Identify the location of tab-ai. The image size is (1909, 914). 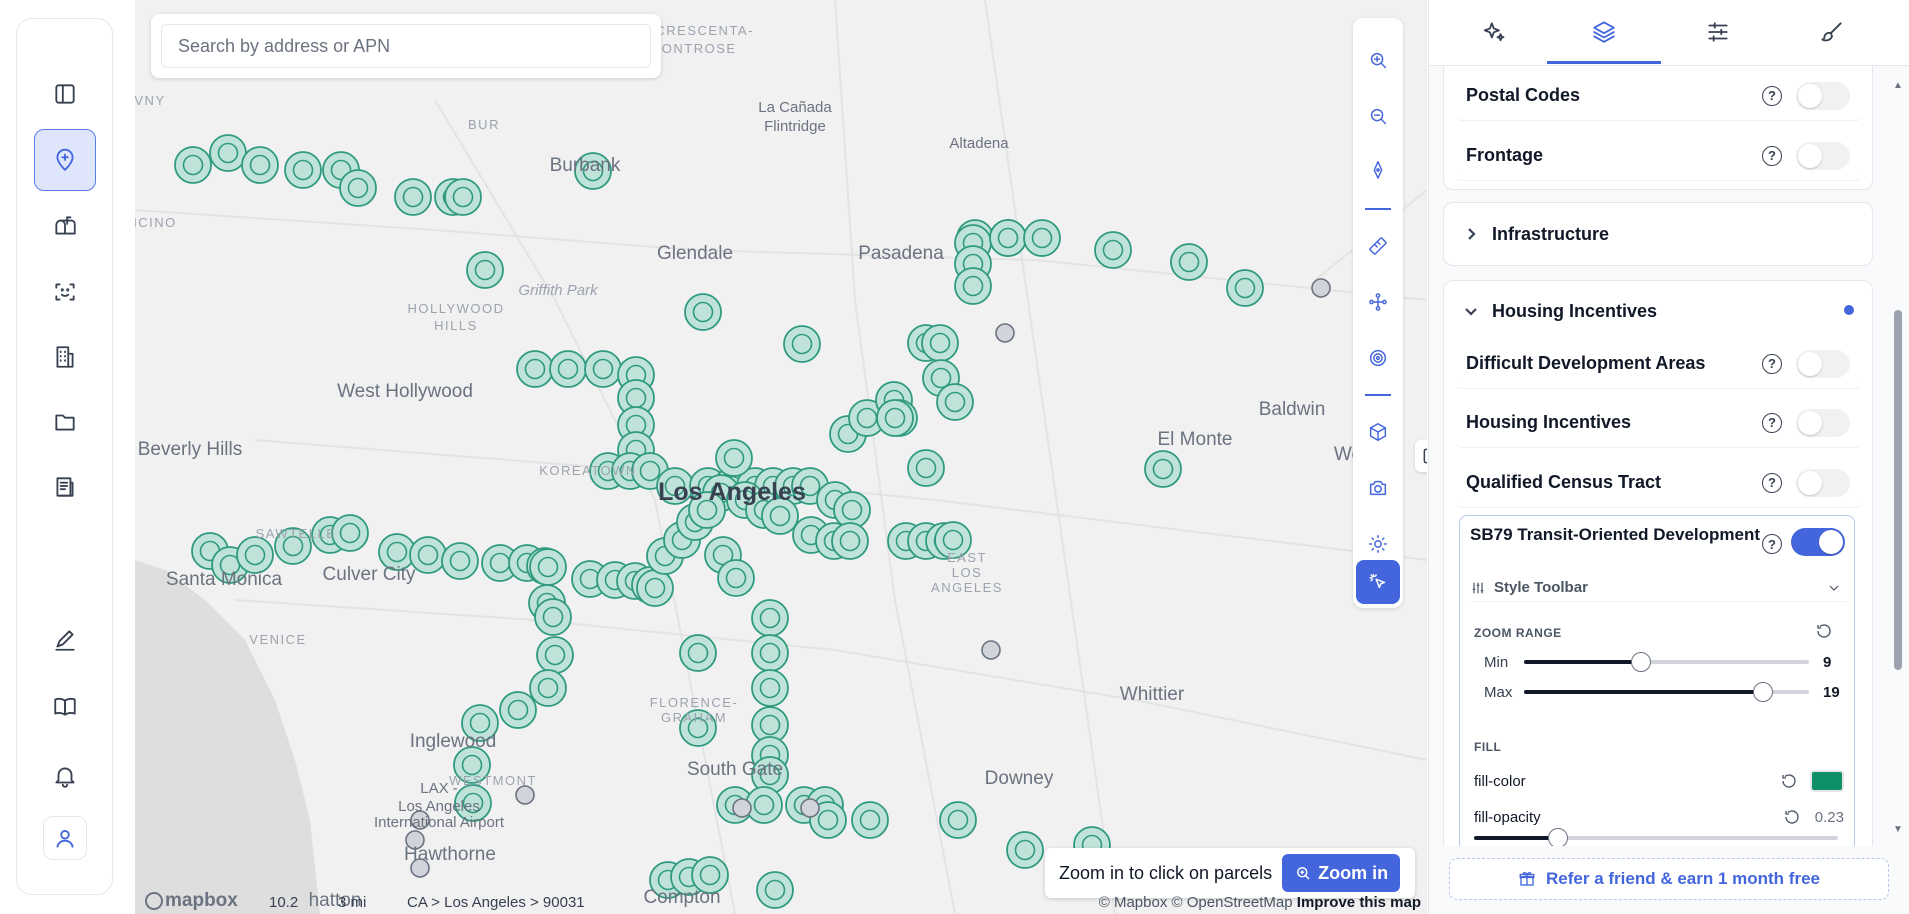
(1494, 32).